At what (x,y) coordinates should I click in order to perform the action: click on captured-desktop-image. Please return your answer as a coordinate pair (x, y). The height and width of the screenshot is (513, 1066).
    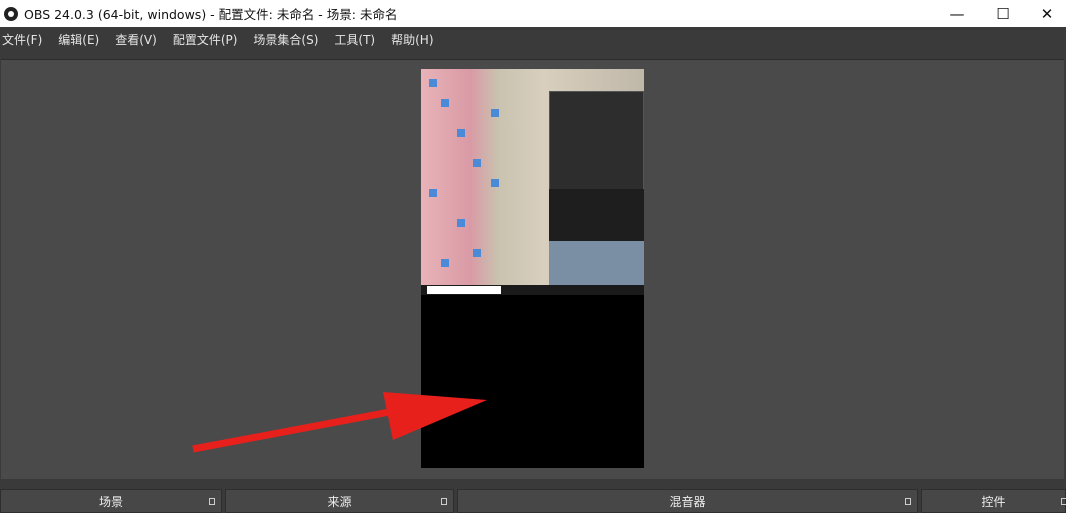
    Looking at the image, I should click on (532, 182).